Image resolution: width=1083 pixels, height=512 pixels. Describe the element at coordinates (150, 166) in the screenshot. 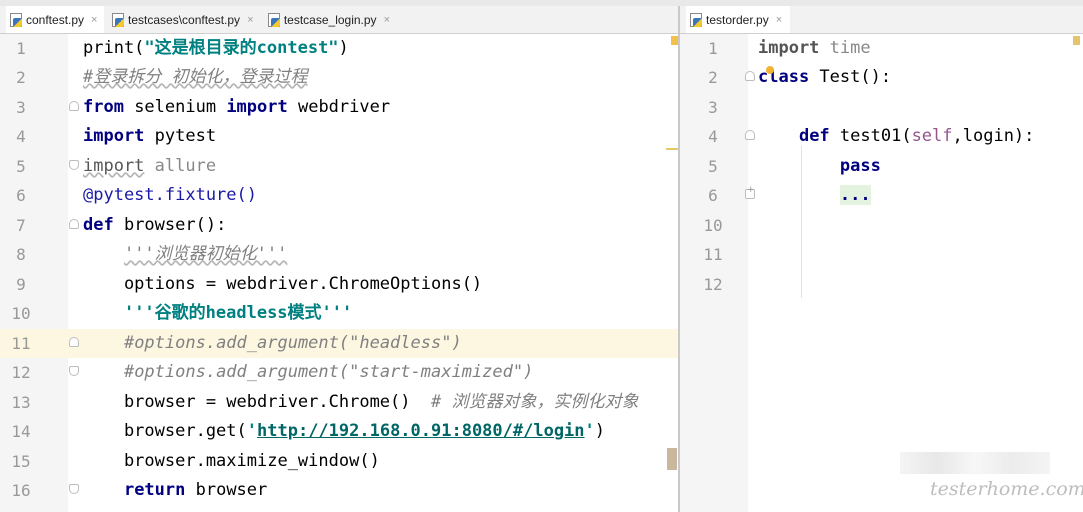

I see `code-text: import allure` at that location.